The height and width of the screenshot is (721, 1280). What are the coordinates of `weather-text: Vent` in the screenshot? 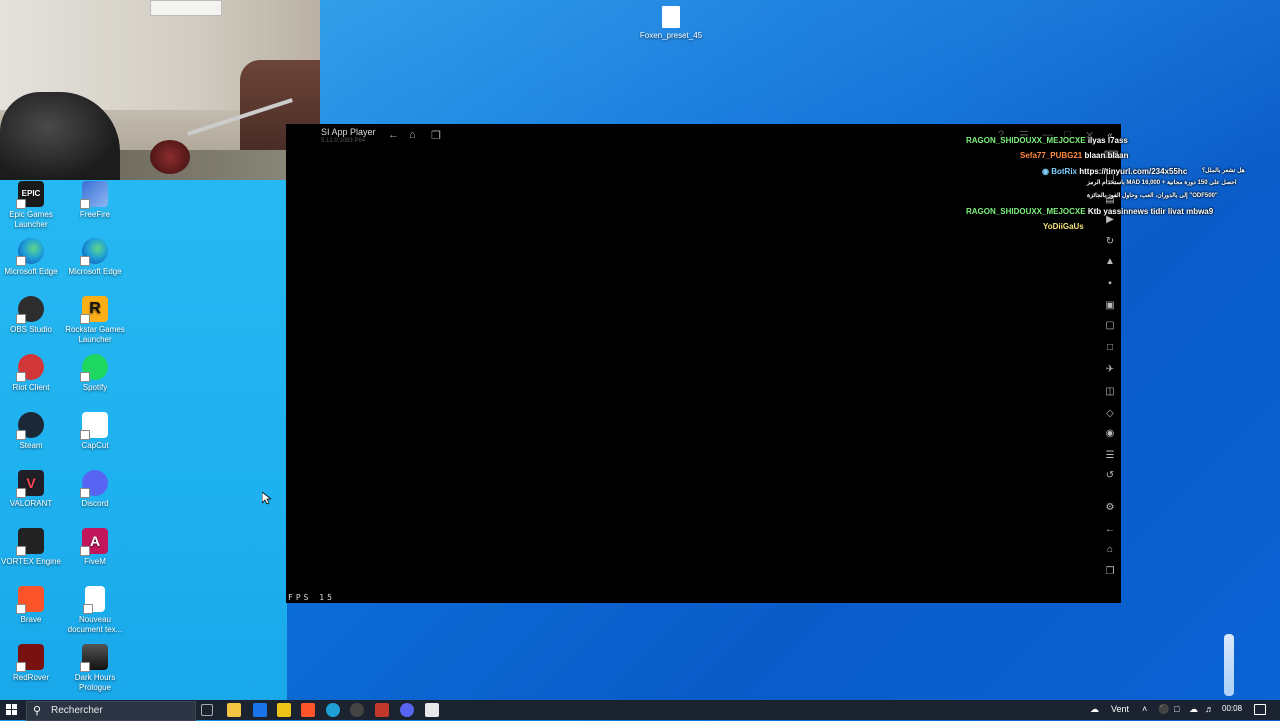 It's located at (1120, 709).